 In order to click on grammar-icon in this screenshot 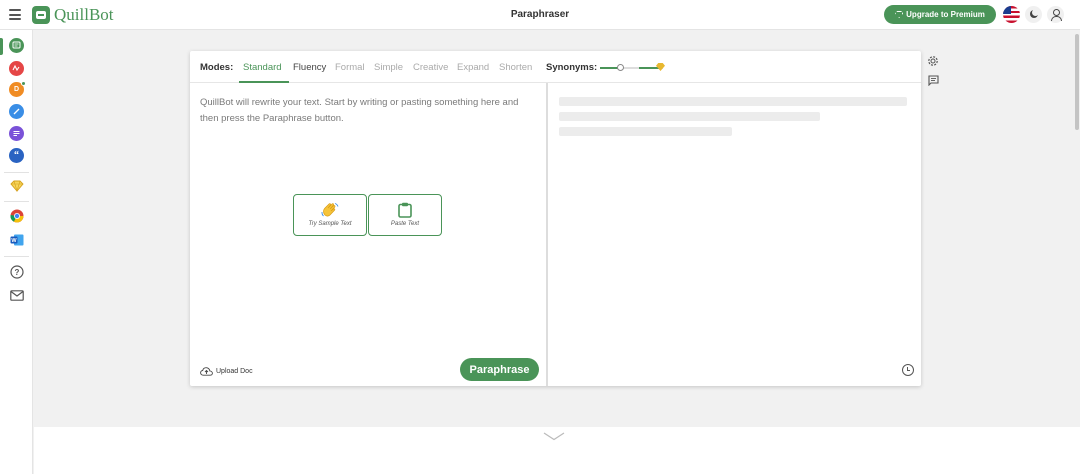, I will do `click(16, 68)`.